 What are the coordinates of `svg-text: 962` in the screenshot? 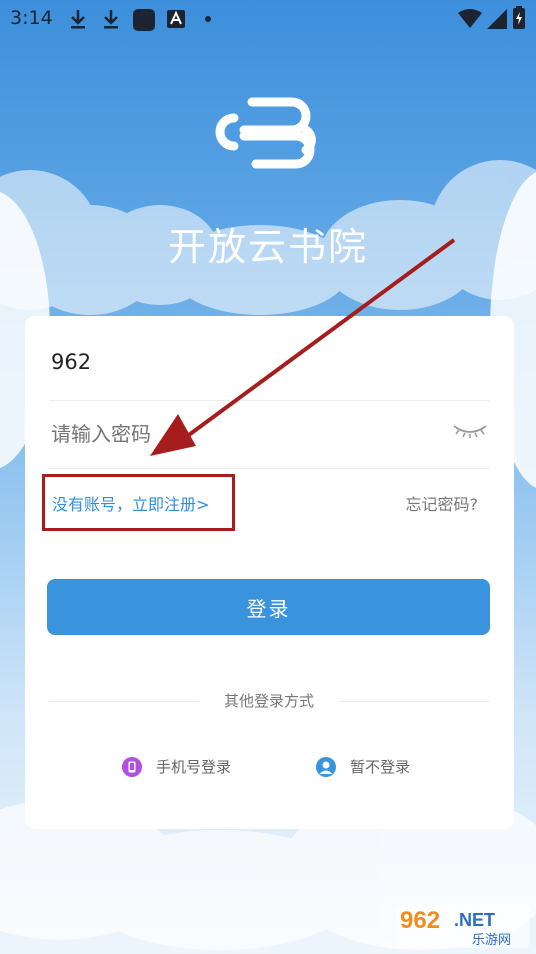 It's located at (420, 920).